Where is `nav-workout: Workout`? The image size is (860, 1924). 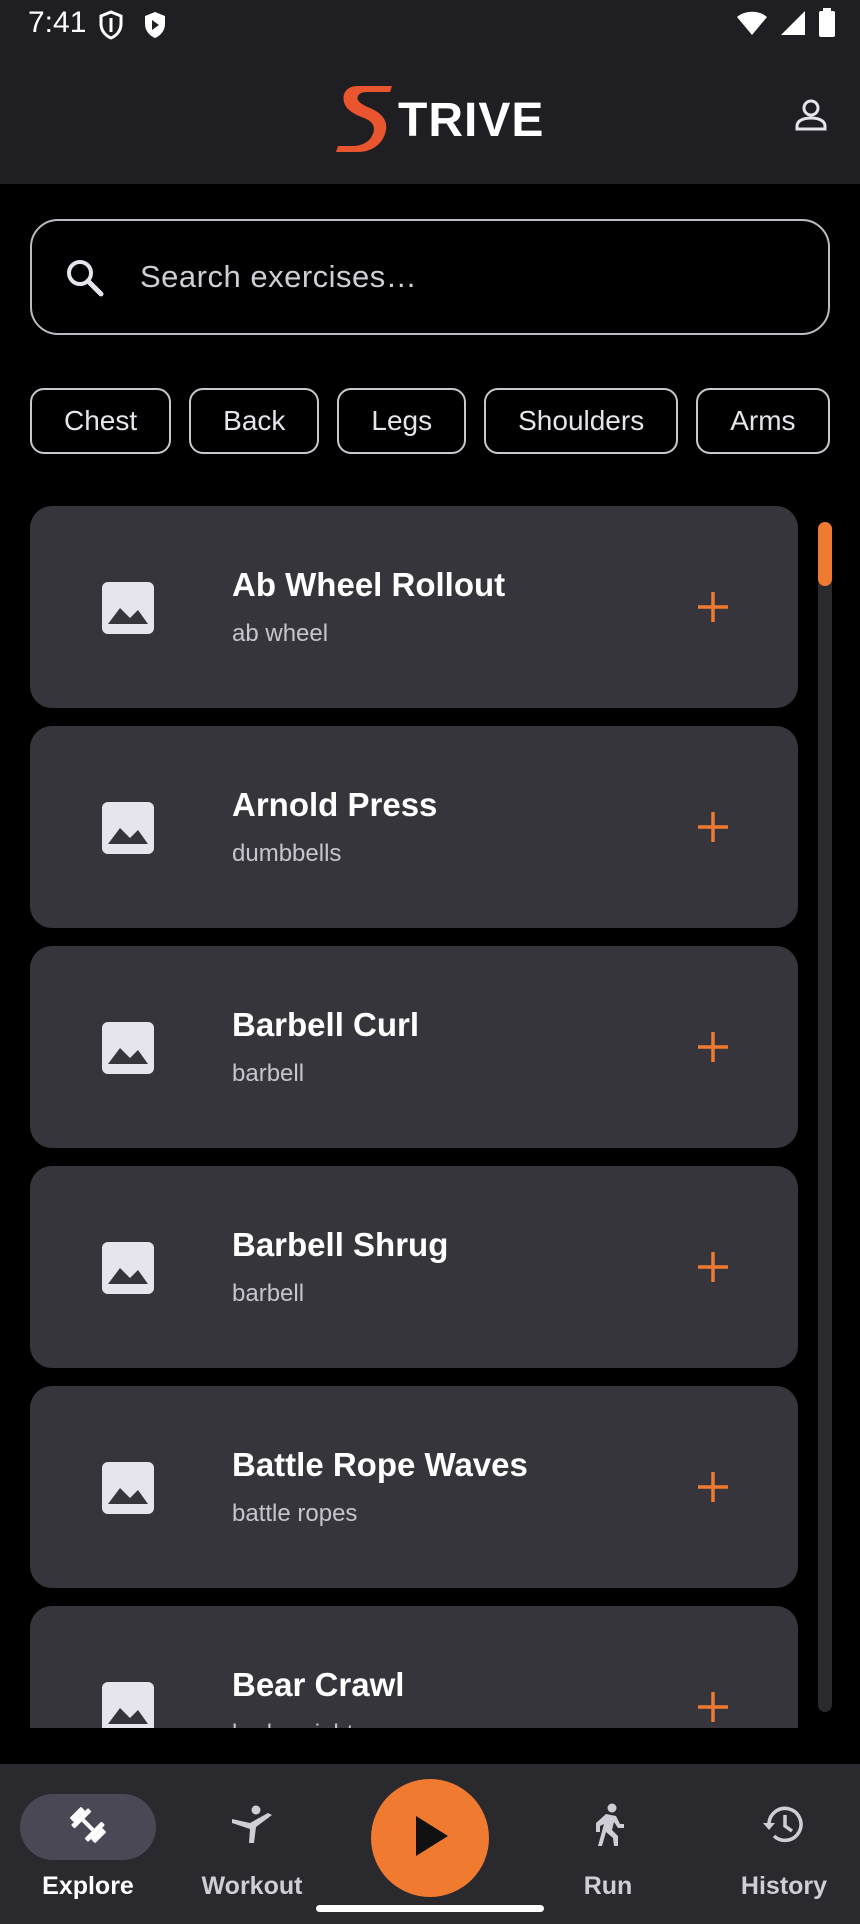
nav-workout: Workout is located at coordinates (252, 1844).